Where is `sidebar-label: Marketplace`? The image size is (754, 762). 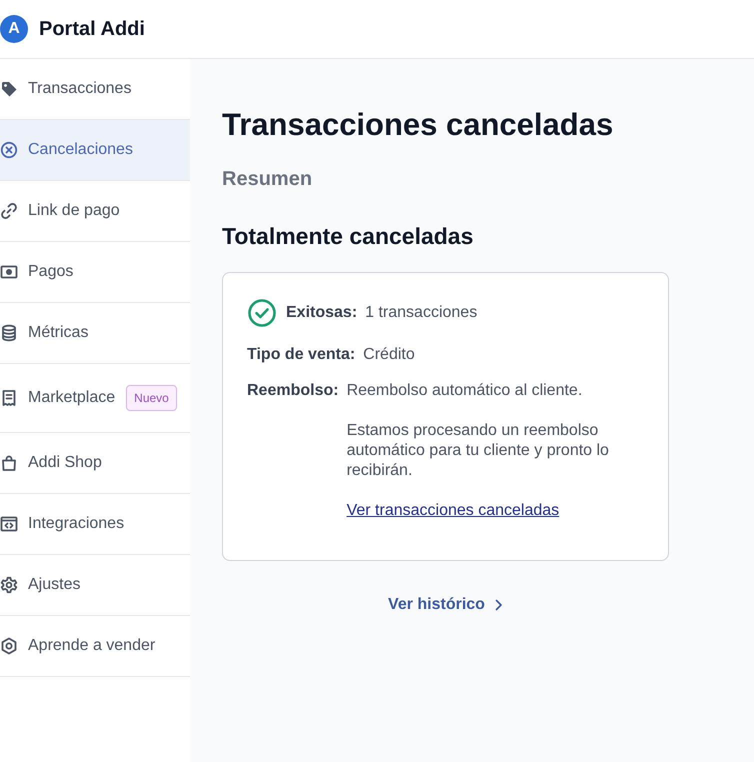
sidebar-label: Marketplace is located at coordinates (72, 398).